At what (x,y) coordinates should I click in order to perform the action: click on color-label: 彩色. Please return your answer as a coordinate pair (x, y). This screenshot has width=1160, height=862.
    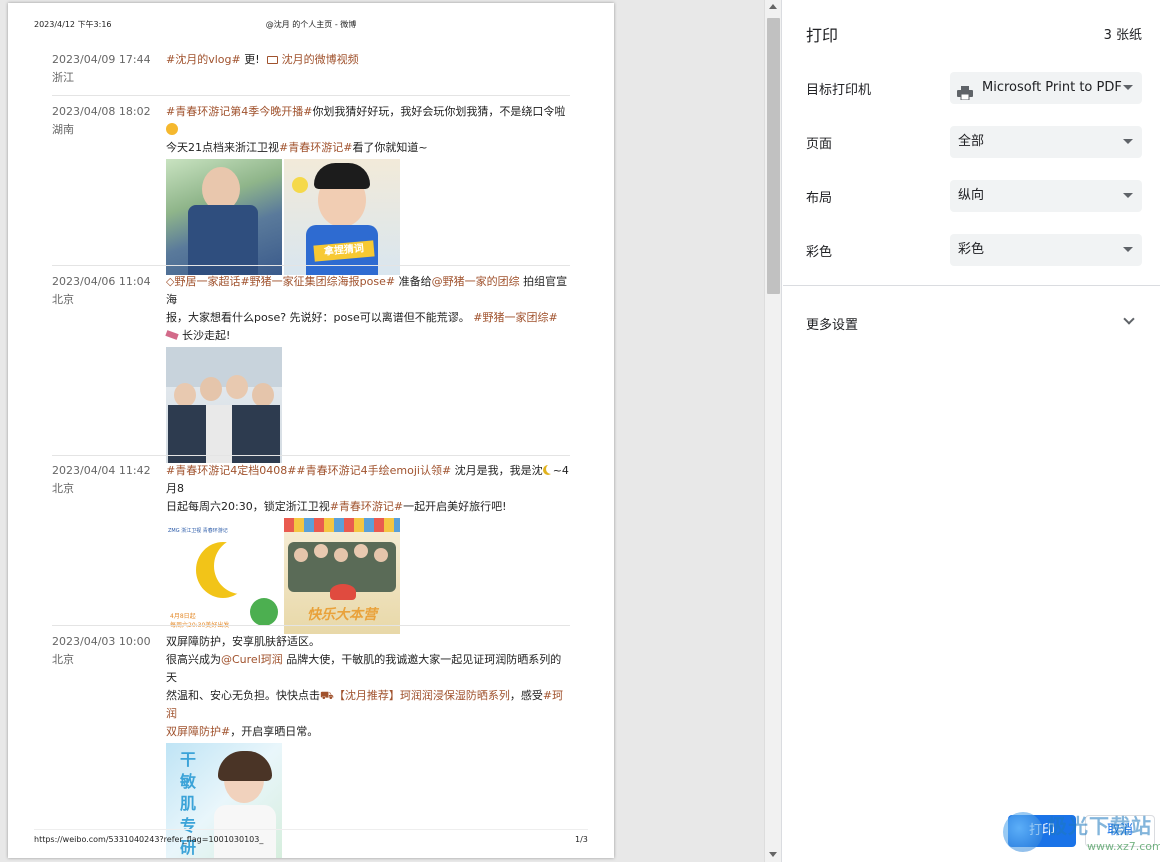
    Looking at the image, I should click on (819, 252).